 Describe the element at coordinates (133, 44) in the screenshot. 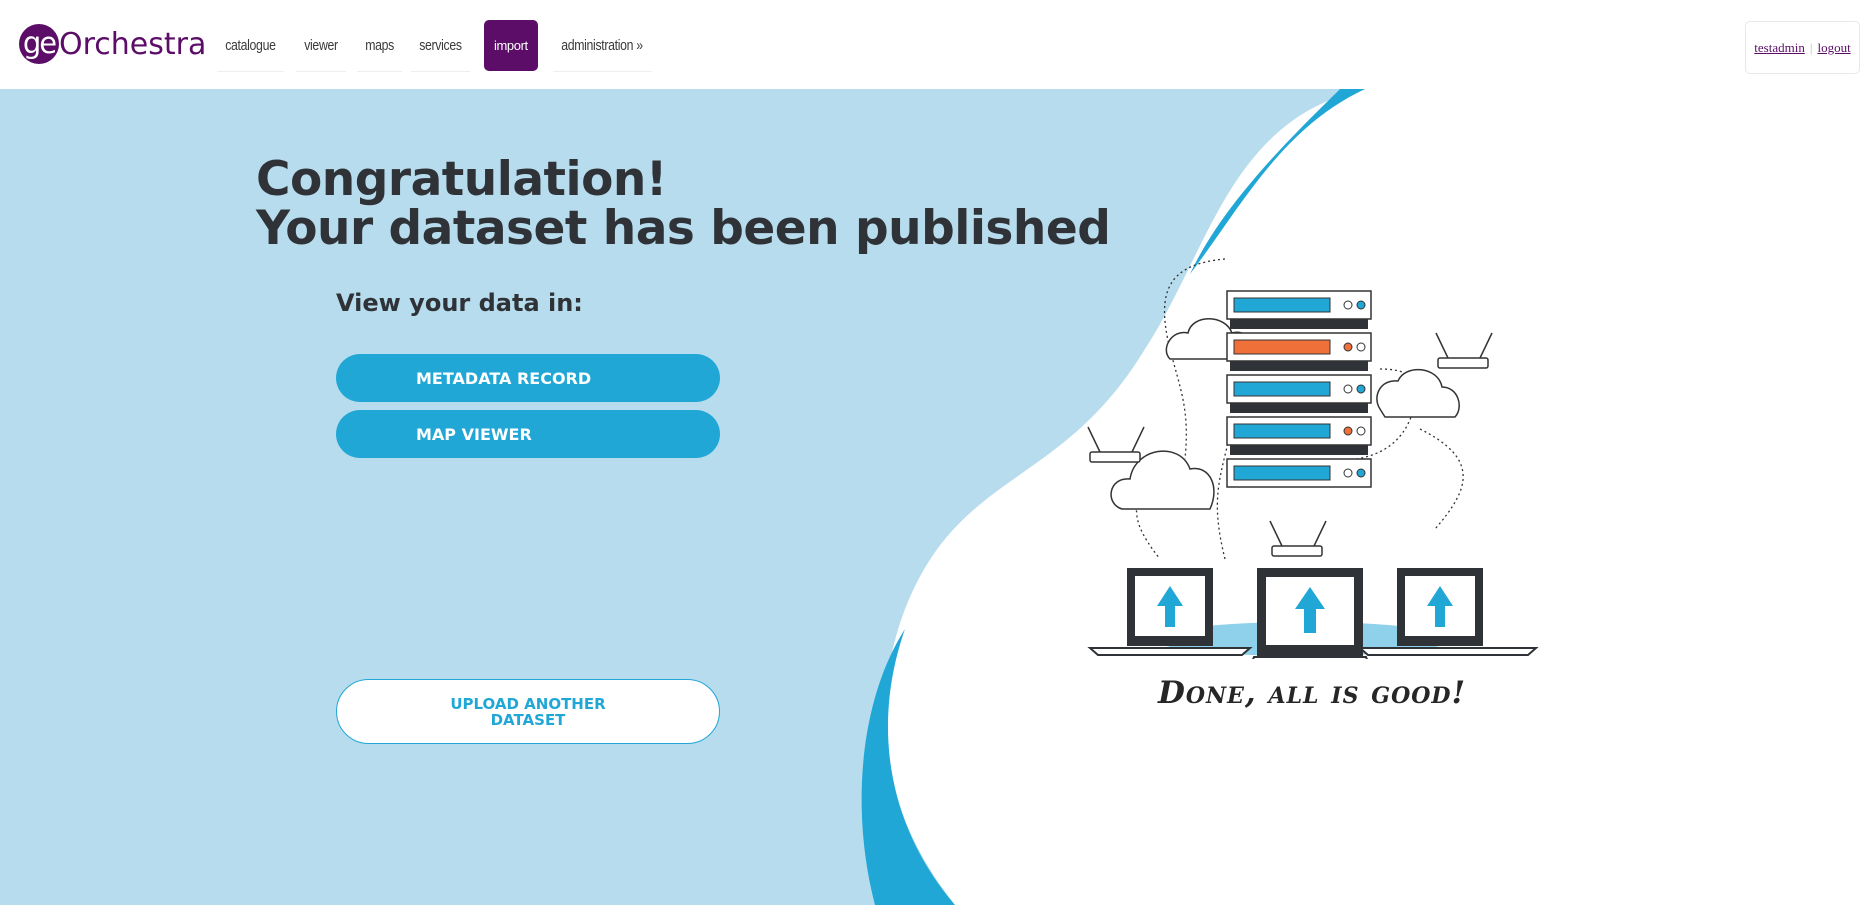

I see `logo-wordmark: Orchestra` at that location.